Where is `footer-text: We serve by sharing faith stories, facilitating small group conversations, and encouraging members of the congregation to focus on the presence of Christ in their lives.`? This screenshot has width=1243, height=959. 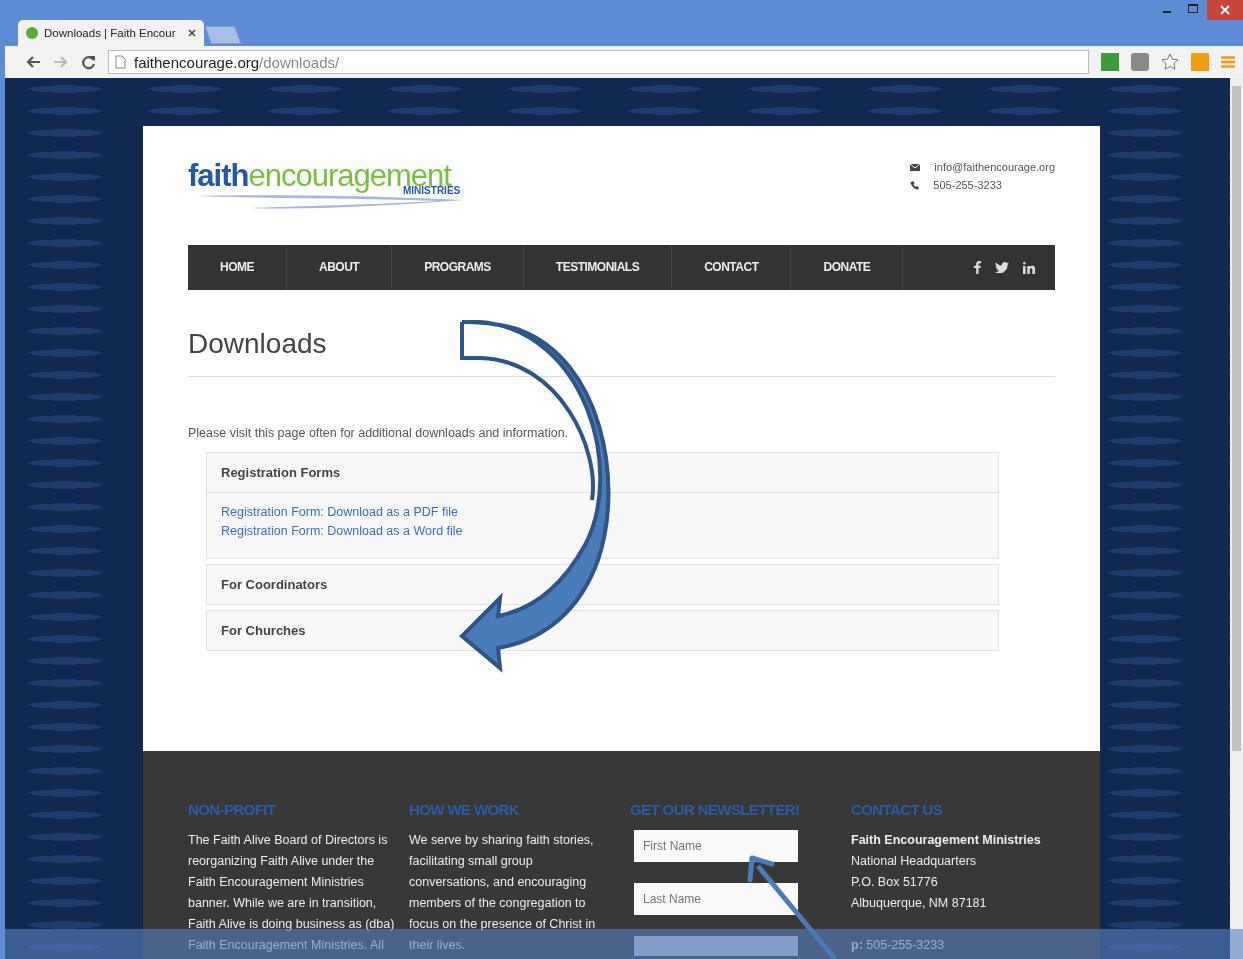 footer-text: We serve by sharing faith stories, facilitating small group conversations, and encouraging members of the congregation to focus on the presence of Christ in their lives. is located at coordinates (503, 893).